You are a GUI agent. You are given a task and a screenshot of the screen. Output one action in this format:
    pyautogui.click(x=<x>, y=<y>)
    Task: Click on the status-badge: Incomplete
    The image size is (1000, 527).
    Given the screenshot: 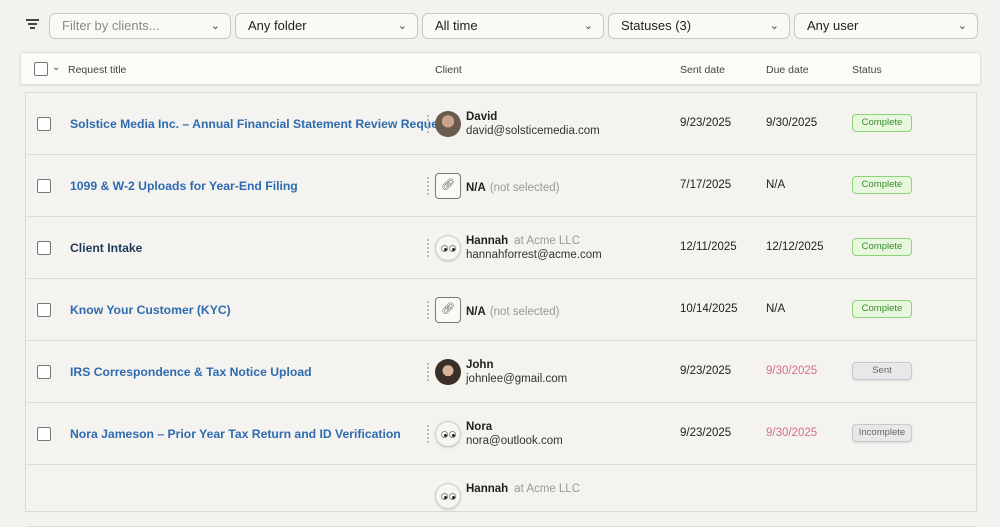 What is the action you would take?
    pyautogui.click(x=882, y=433)
    